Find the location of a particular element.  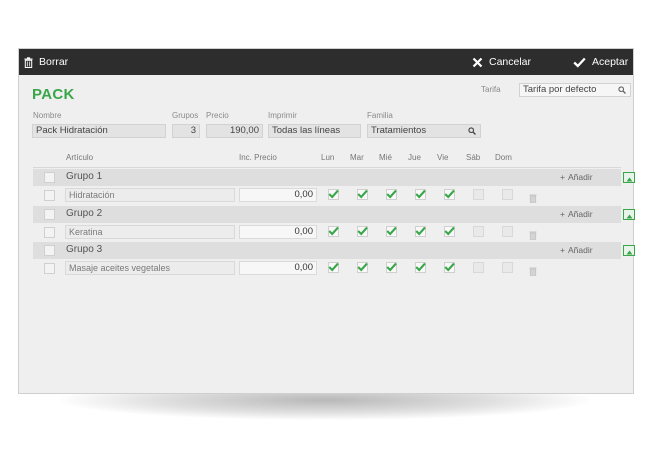

grupos-label: Grupos is located at coordinates (185, 115).